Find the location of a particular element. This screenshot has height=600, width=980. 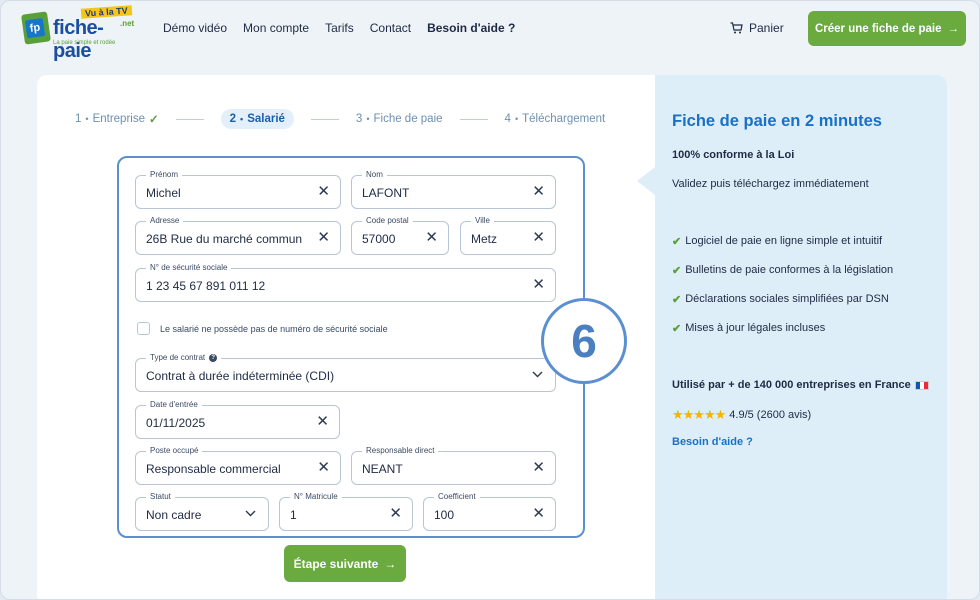

stars-icon: ★★★★★ is located at coordinates (699, 414).